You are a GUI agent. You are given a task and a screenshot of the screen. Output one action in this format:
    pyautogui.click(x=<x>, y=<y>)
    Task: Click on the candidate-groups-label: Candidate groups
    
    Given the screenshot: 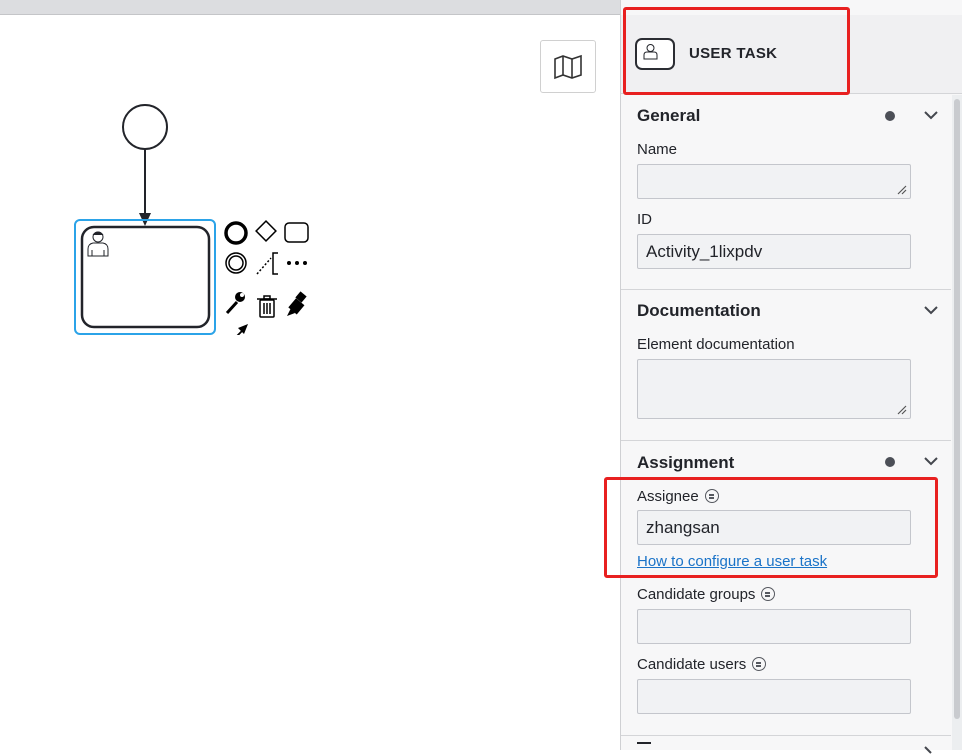 What is the action you would take?
    pyautogui.click(x=706, y=594)
    